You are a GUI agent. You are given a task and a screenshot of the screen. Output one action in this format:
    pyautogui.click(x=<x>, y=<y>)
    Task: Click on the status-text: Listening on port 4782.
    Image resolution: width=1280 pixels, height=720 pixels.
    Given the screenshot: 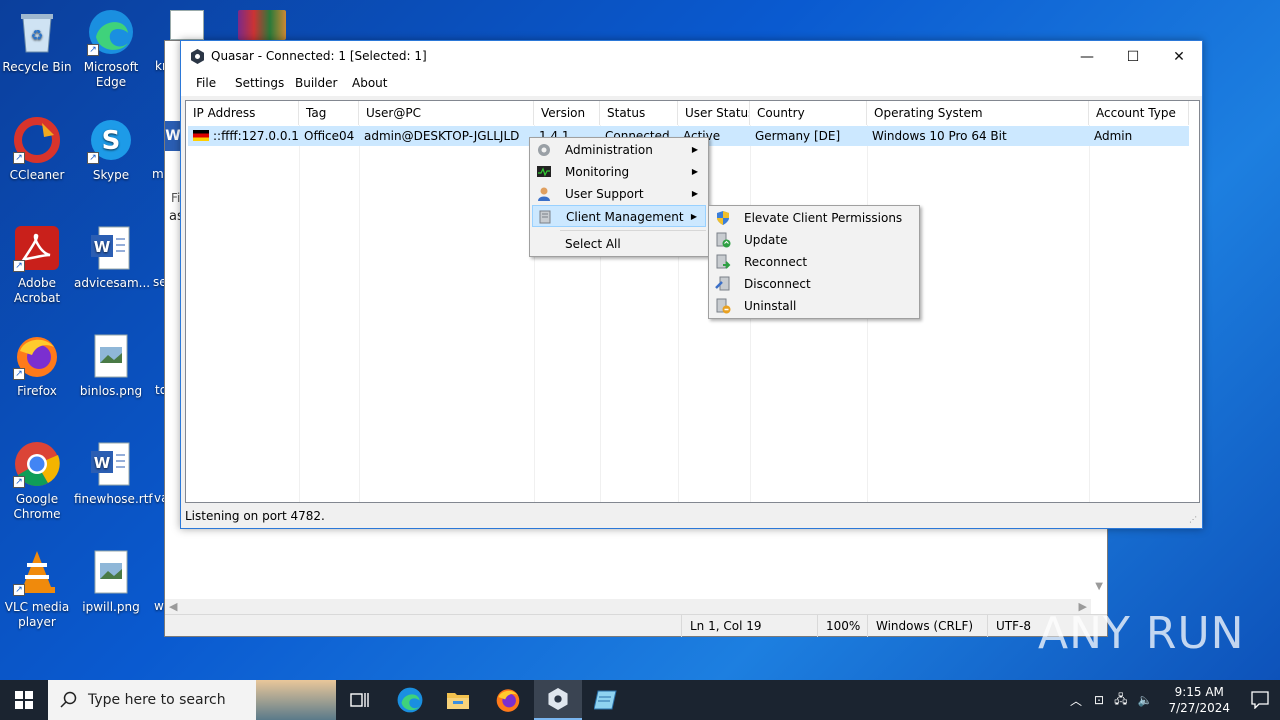 What is the action you would take?
    pyautogui.click(x=255, y=516)
    